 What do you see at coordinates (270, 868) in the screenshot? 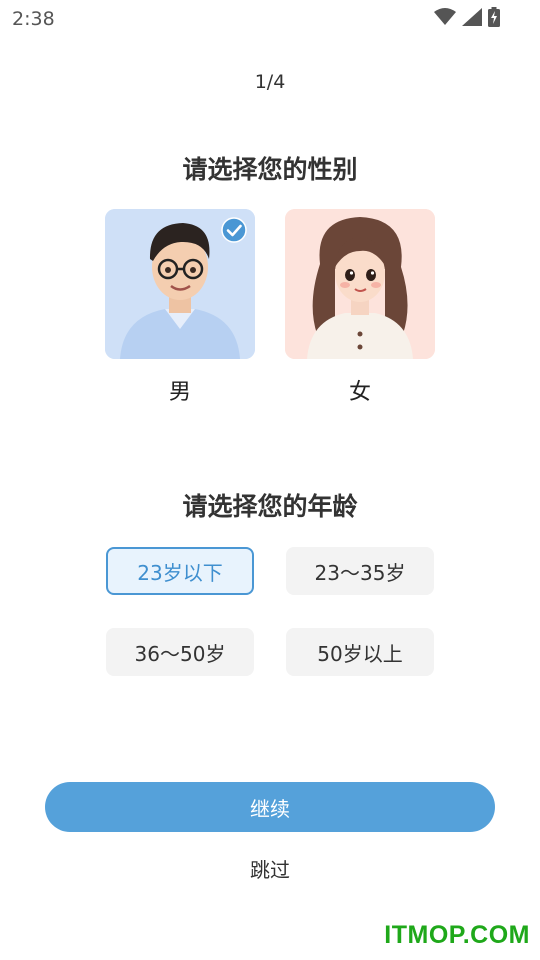
I see `skip-link: 跳过` at bounding box center [270, 868].